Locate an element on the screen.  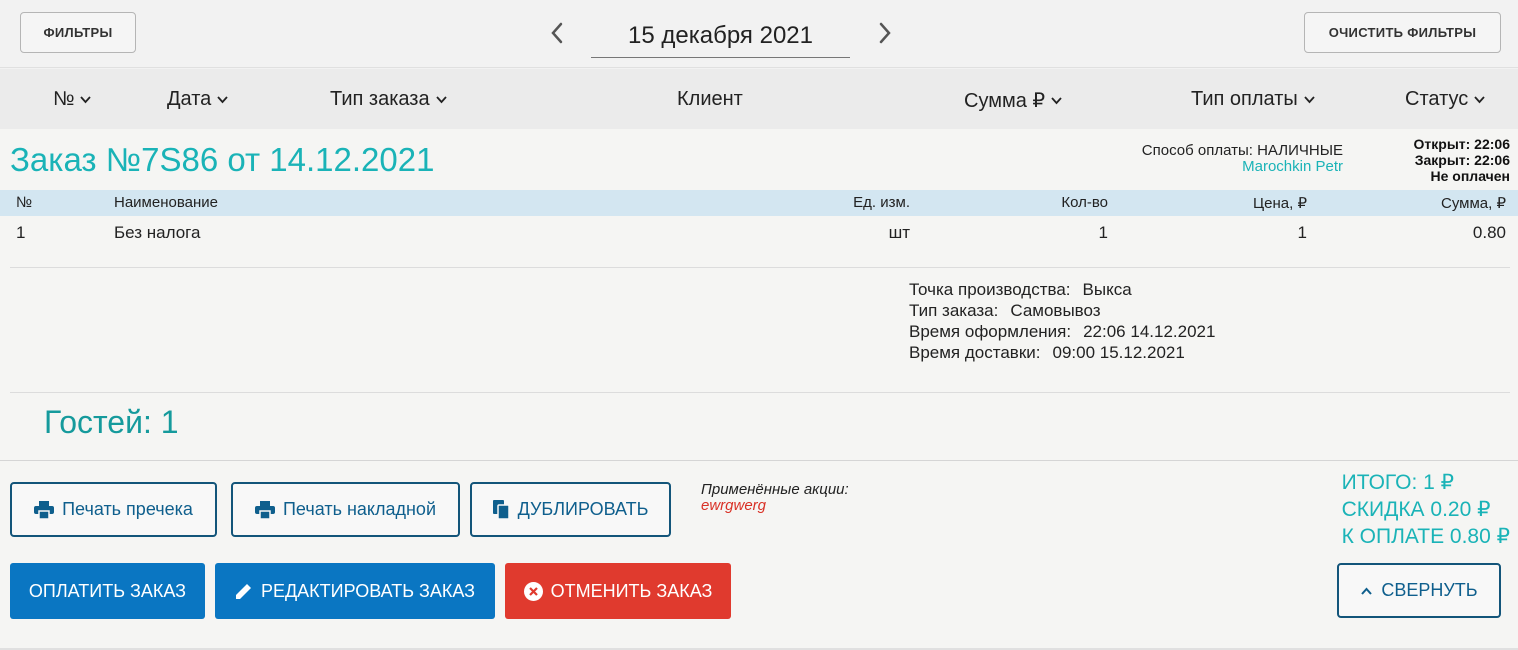
items-col-unit: Ед. изм. is located at coordinates (881, 202).